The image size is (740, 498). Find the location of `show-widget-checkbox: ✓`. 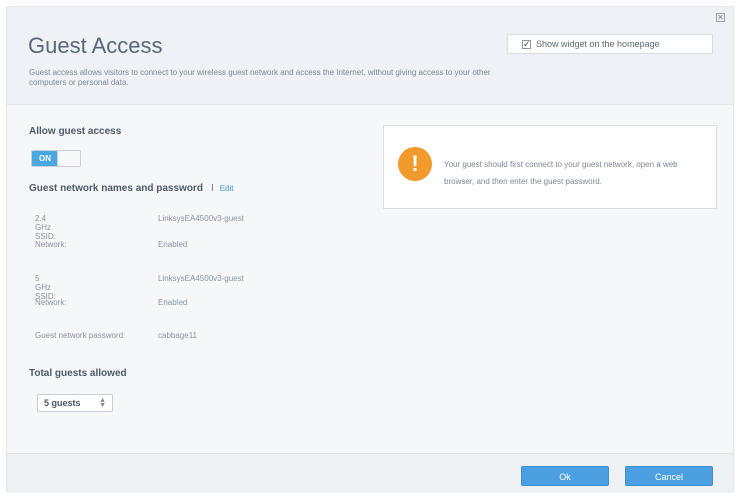

show-widget-checkbox: ✓ is located at coordinates (526, 44).